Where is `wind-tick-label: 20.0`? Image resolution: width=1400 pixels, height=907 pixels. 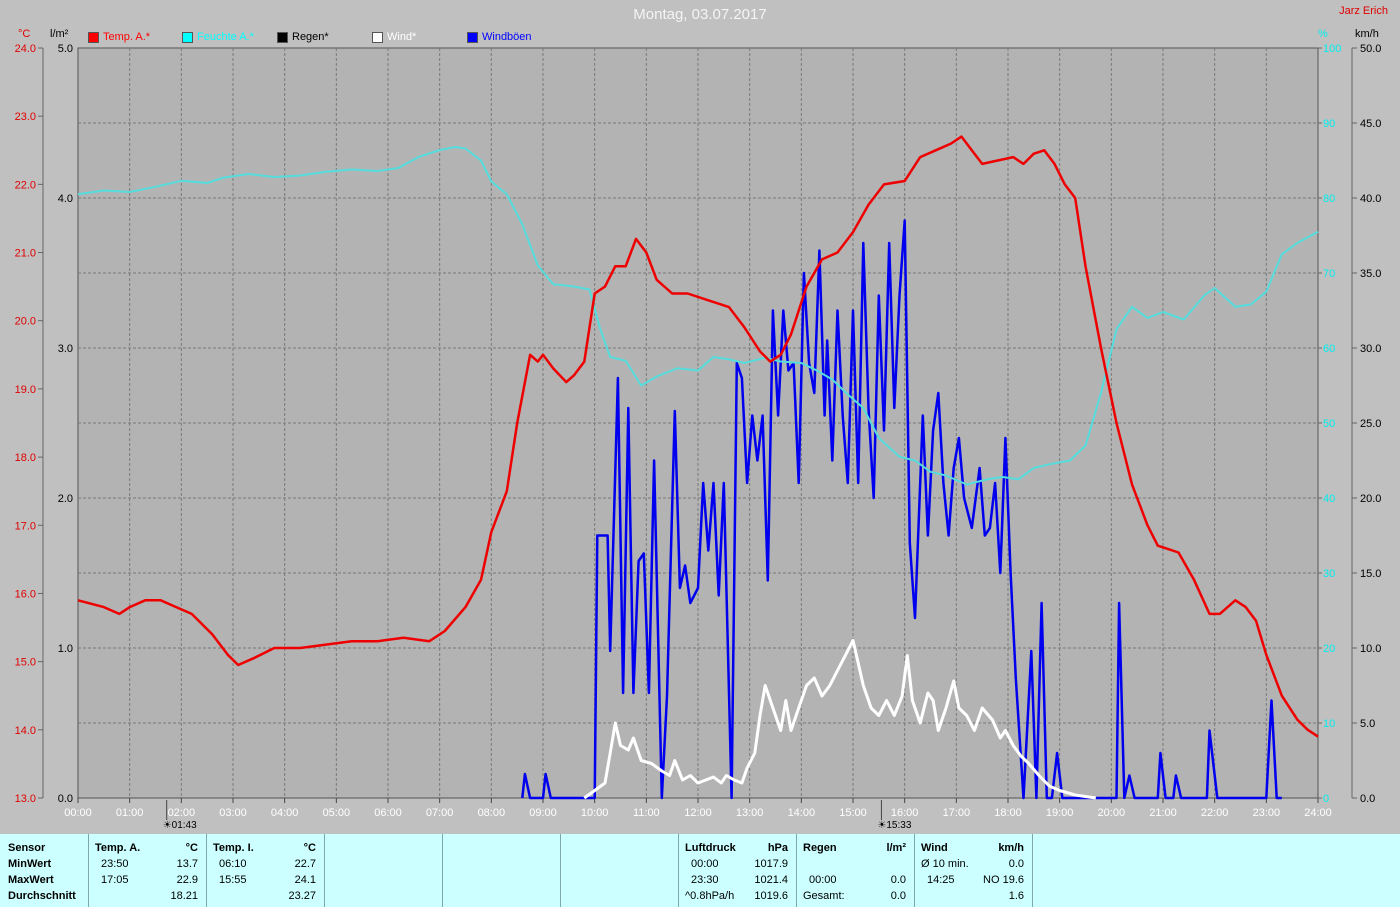
wind-tick-label: 20.0 is located at coordinates (1370, 499).